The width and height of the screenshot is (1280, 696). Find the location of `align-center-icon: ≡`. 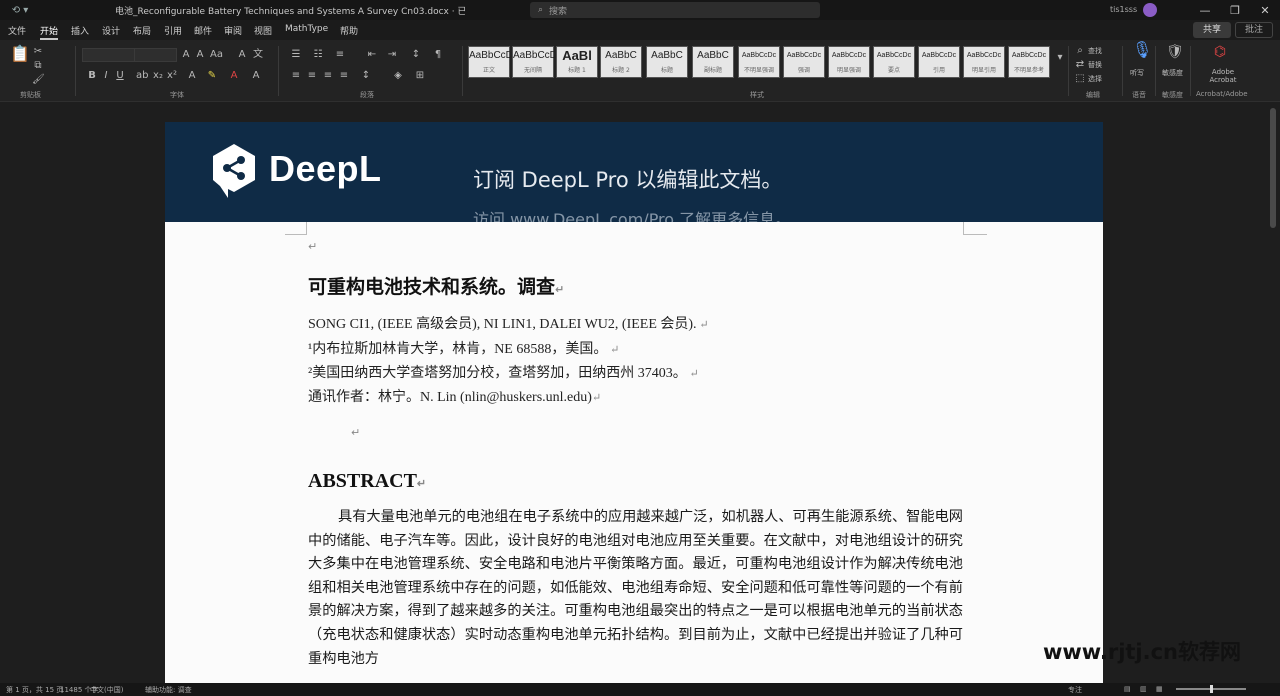

align-center-icon: ≡ is located at coordinates (312, 76).